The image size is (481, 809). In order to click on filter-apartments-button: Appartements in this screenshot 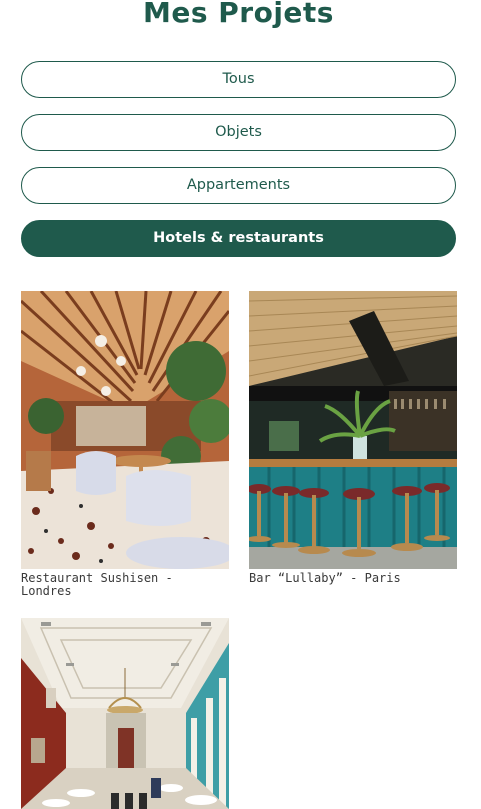, I will do `click(238, 185)`.